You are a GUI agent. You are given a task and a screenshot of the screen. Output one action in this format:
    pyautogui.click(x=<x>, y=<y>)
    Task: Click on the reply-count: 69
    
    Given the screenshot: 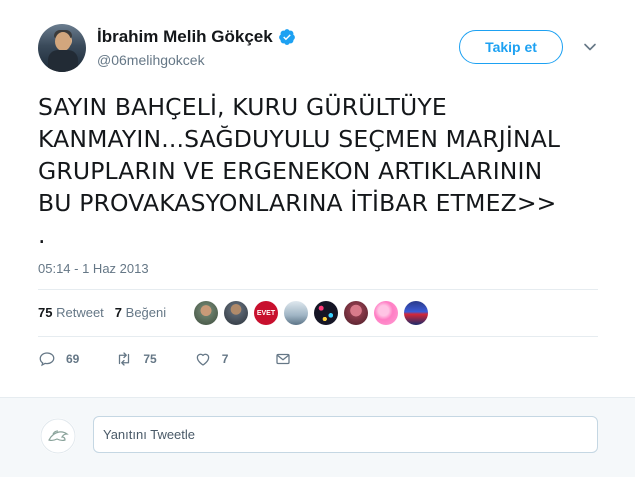 What is the action you would take?
    pyautogui.click(x=73, y=359)
    